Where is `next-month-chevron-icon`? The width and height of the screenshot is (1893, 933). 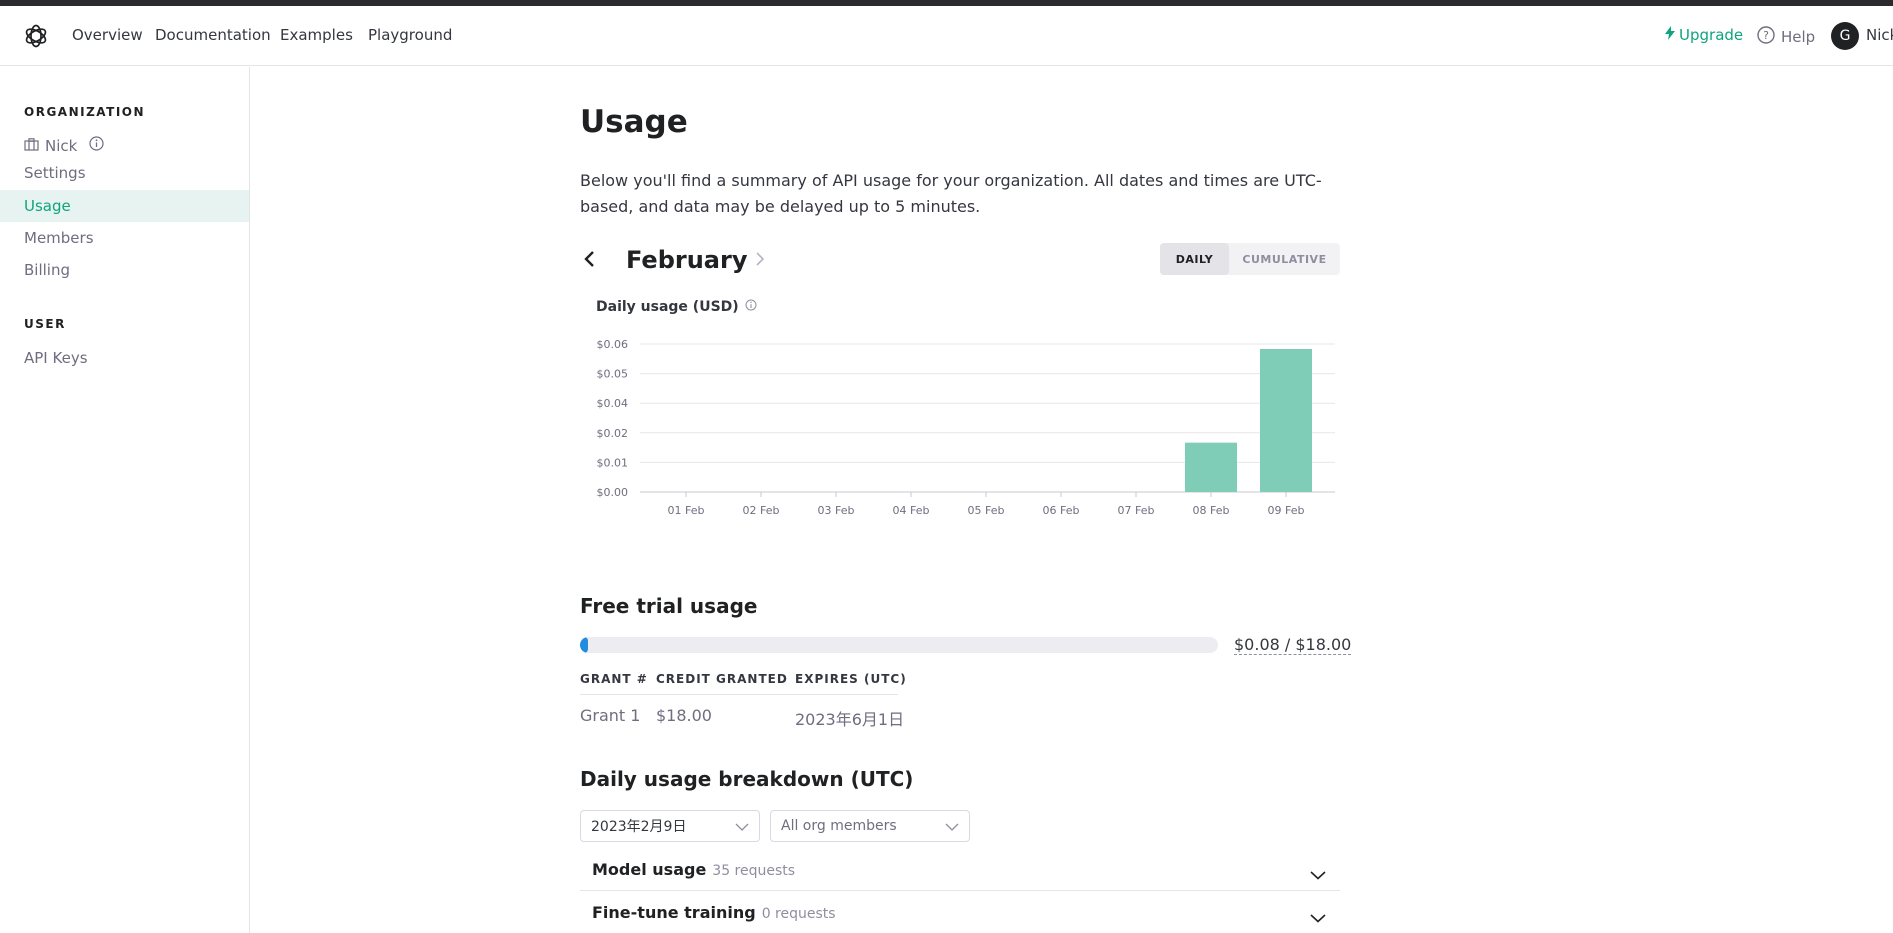 next-month-chevron-icon is located at coordinates (760, 261).